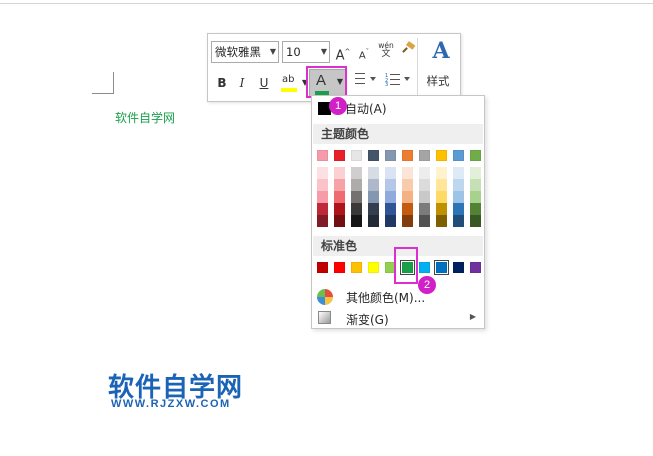  What do you see at coordinates (222, 83) in the screenshot?
I see `bold-button: B` at bounding box center [222, 83].